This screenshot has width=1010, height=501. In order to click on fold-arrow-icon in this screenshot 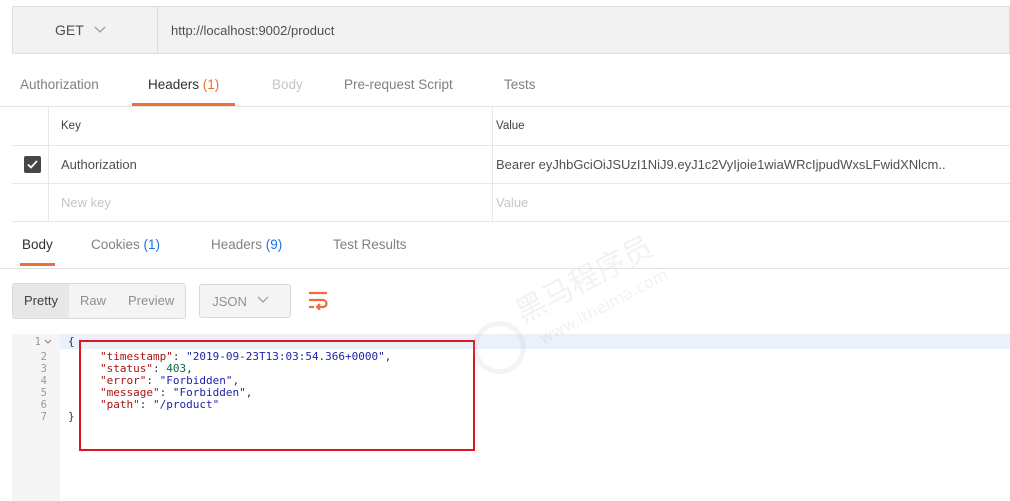, I will do `click(46, 342)`.